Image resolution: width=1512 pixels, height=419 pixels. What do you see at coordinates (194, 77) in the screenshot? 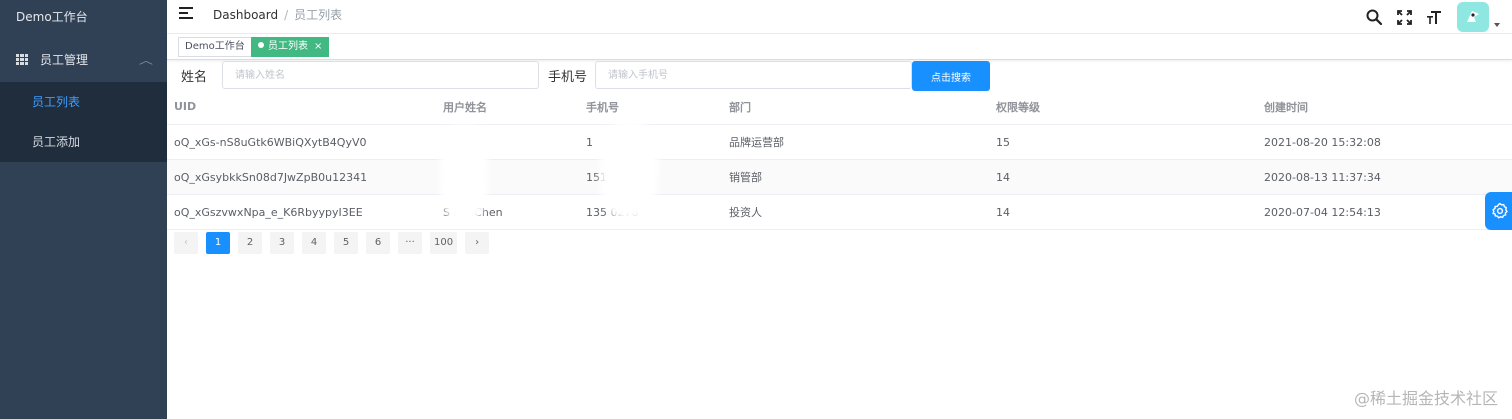
I see `name-label: 姓名` at bounding box center [194, 77].